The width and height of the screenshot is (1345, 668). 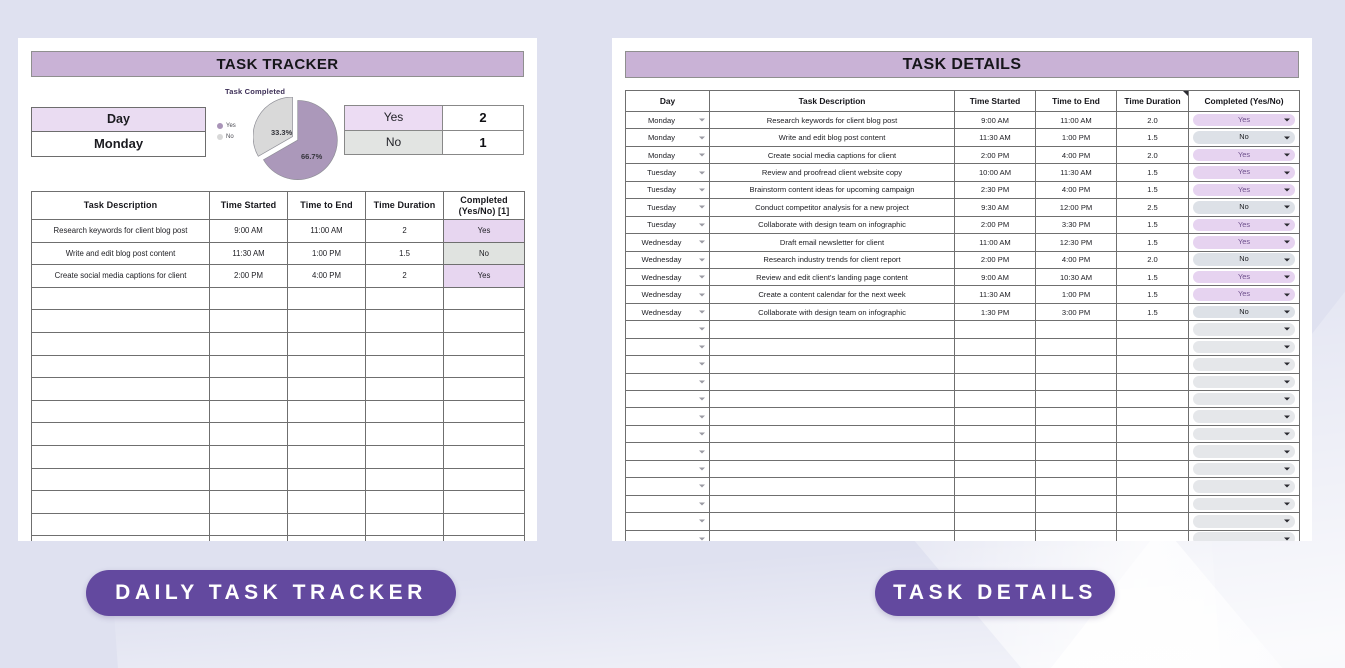 I want to click on cell-end: 11:00 AM, so click(x=326, y=231).